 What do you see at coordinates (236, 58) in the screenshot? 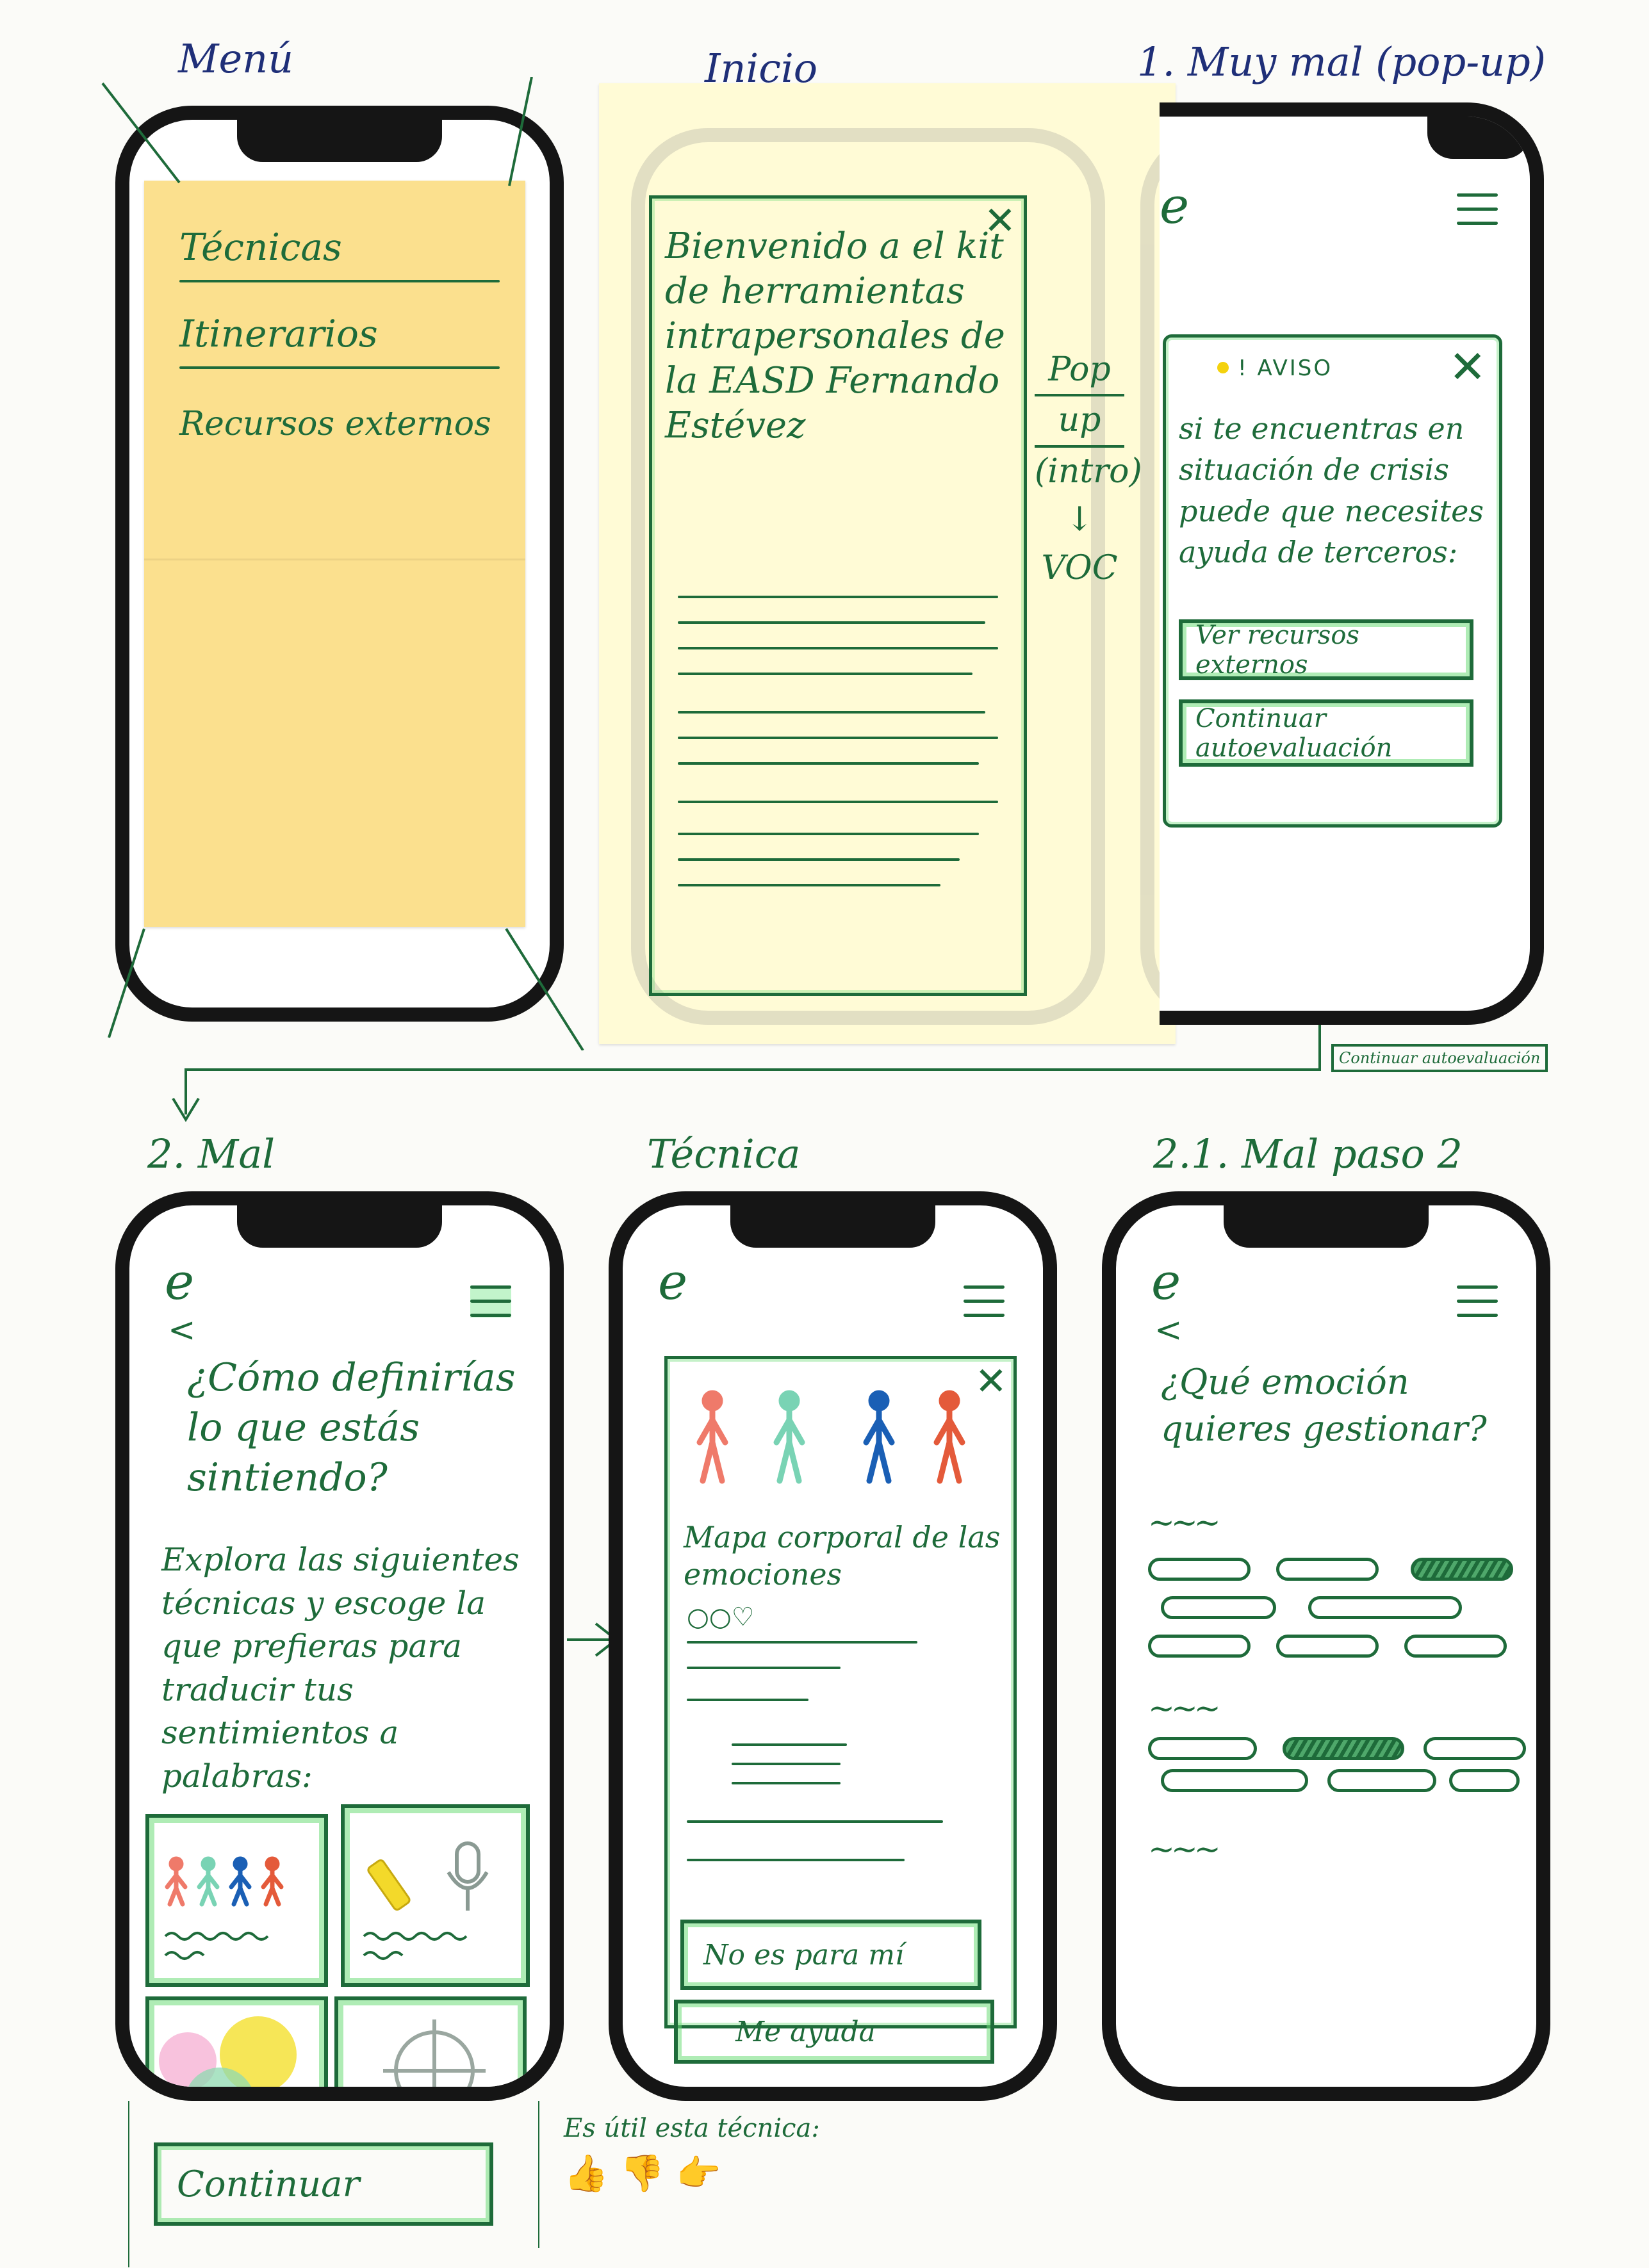
I see `menu-screen-title: Menú` at bounding box center [236, 58].